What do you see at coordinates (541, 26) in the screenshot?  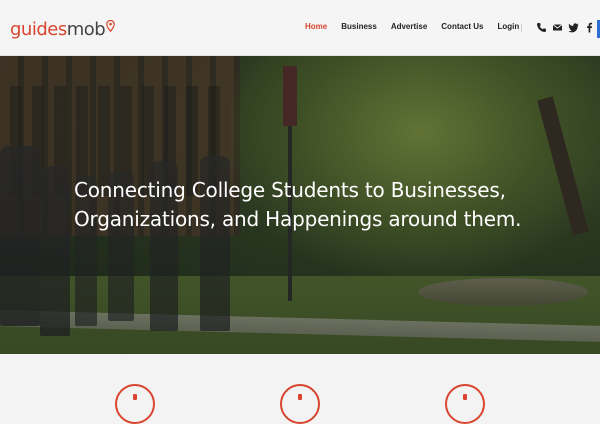 I see `phone-icon` at bounding box center [541, 26].